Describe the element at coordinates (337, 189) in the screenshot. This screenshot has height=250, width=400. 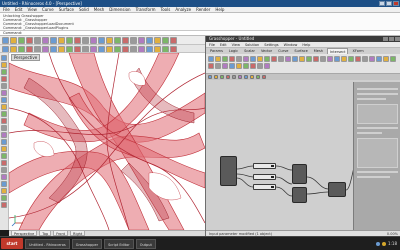
I see `join-component` at that location.